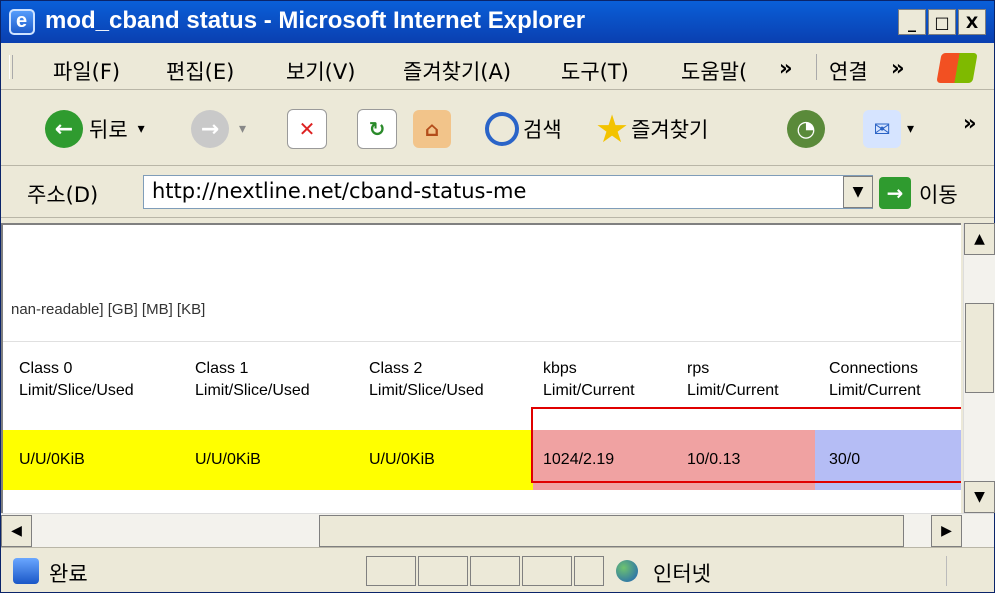  I want to click on cell-class0: U/U/0KiB, so click(52, 459).